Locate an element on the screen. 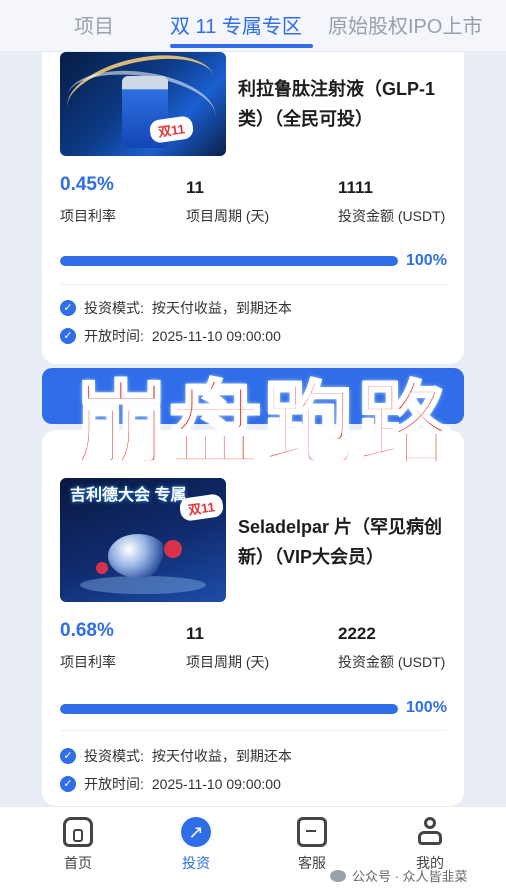 The image size is (506, 896). nav-item-service: 客服 is located at coordinates (312, 845).